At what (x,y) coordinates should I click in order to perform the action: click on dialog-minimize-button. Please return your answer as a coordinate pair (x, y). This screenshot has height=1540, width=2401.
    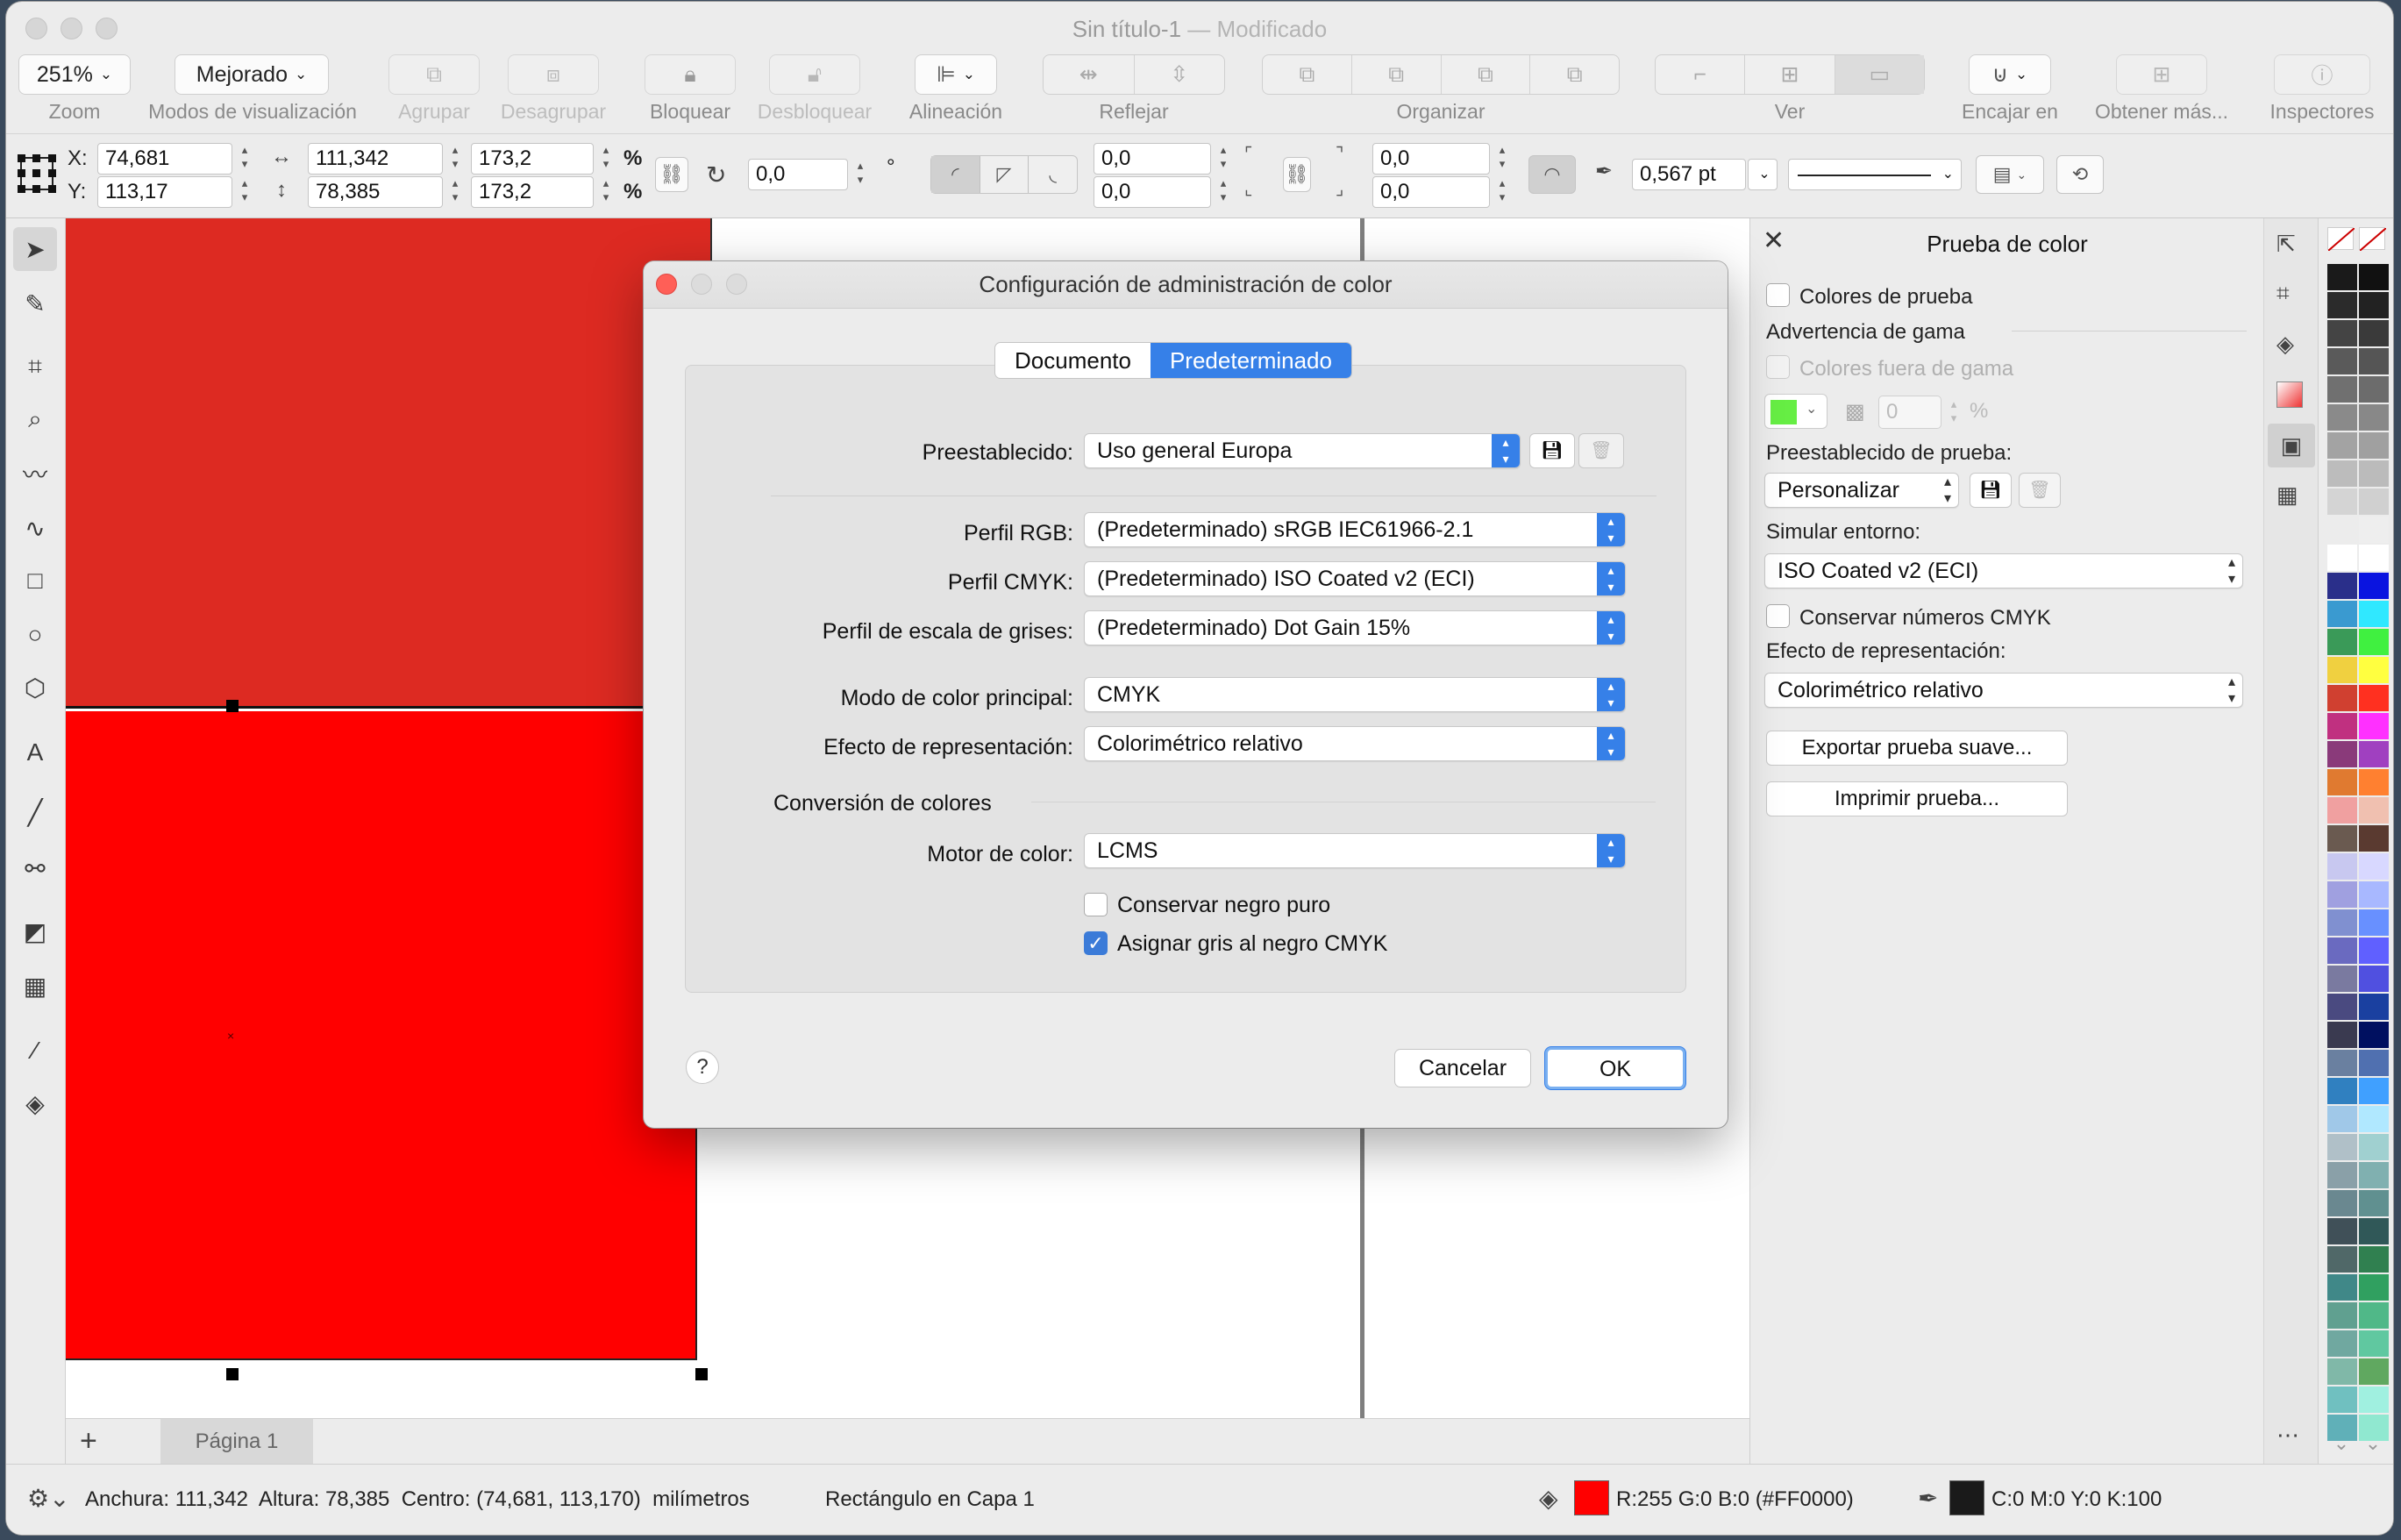
    Looking at the image, I should click on (701, 284).